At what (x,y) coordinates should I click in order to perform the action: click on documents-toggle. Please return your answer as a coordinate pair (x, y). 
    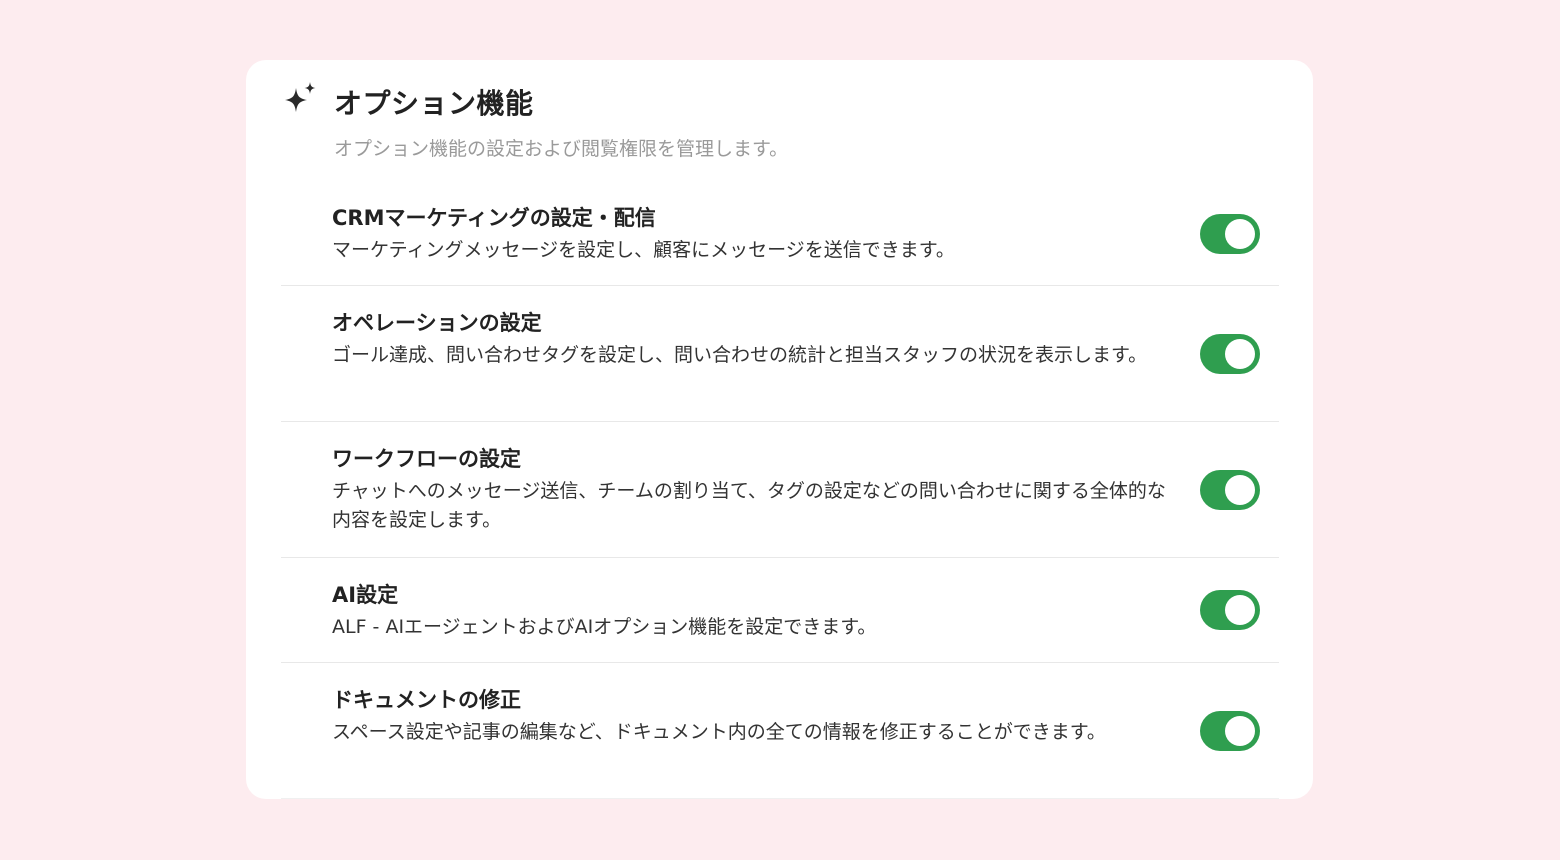
    Looking at the image, I should click on (1230, 731).